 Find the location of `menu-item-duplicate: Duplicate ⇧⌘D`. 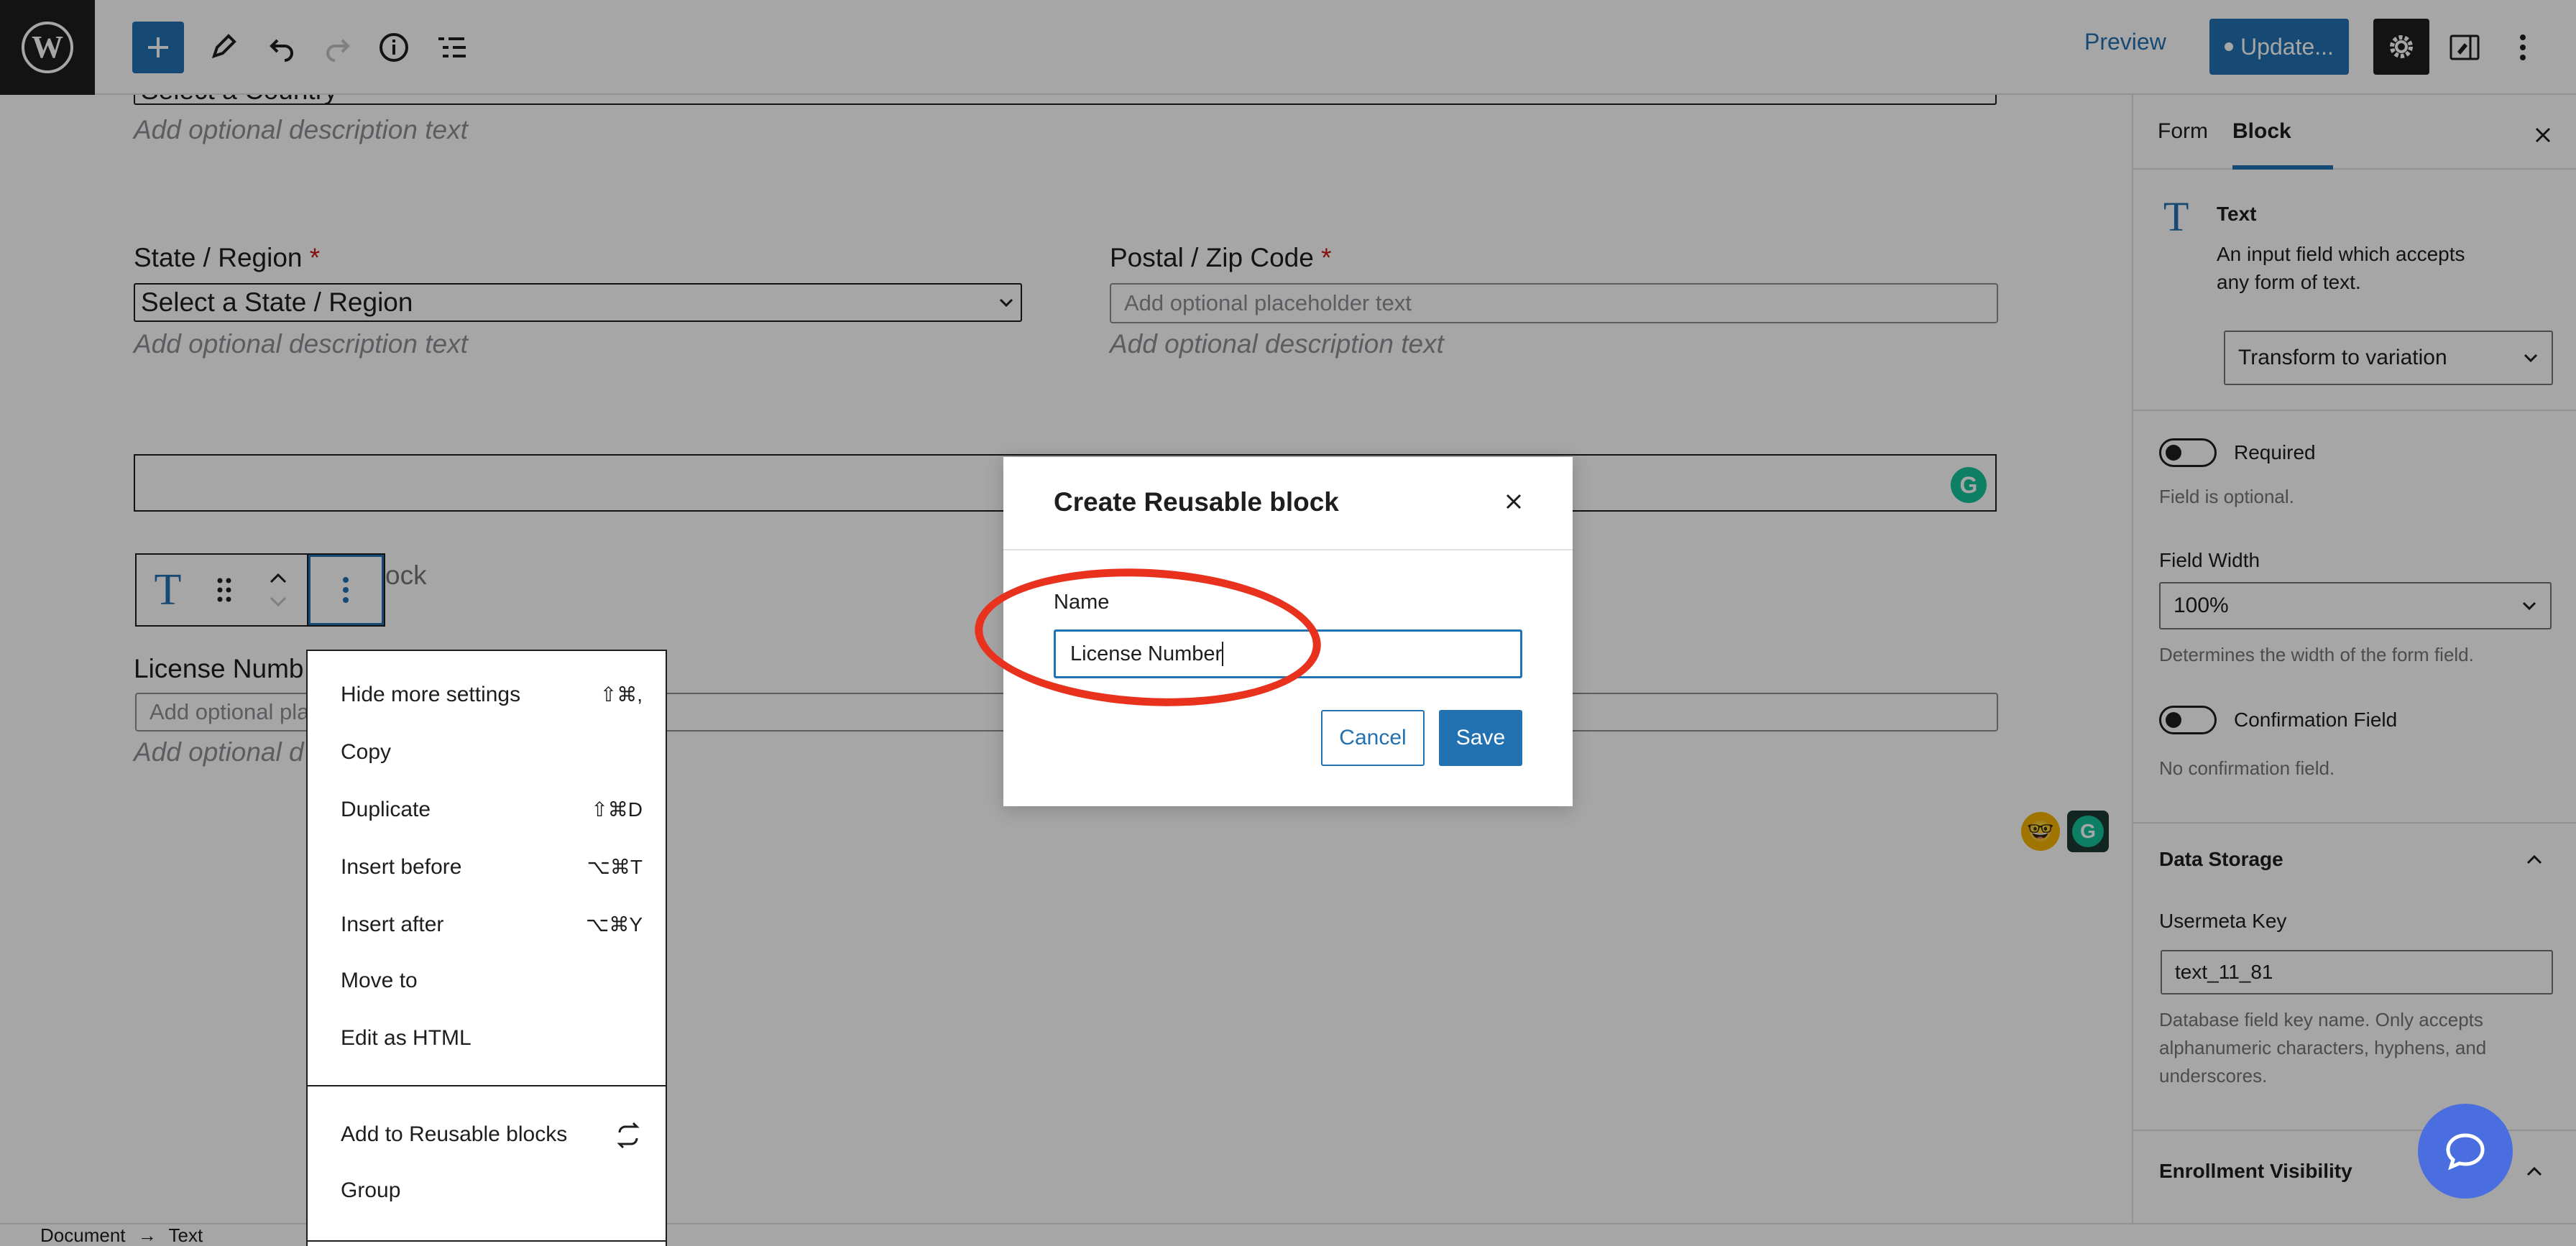

menu-item-duplicate: Duplicate ⇧⌘D is located at coordinates (492, 810).